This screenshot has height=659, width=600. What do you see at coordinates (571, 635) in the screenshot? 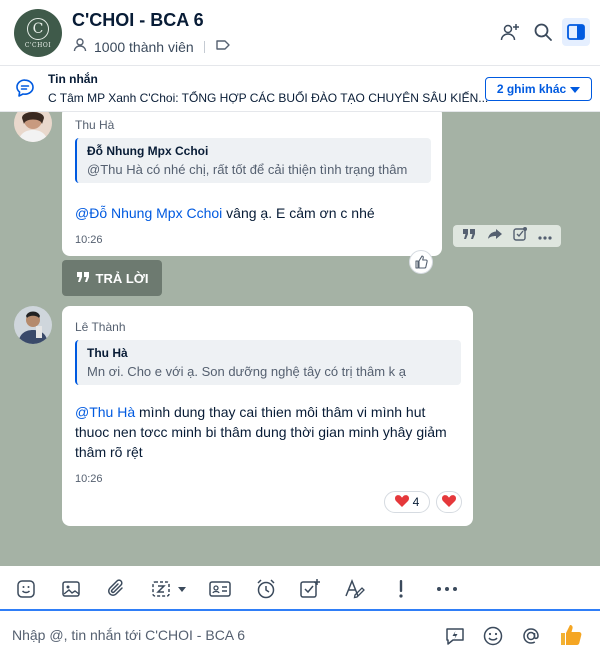
I see `thumbs-up-icon` at bounding box center [571, 635].